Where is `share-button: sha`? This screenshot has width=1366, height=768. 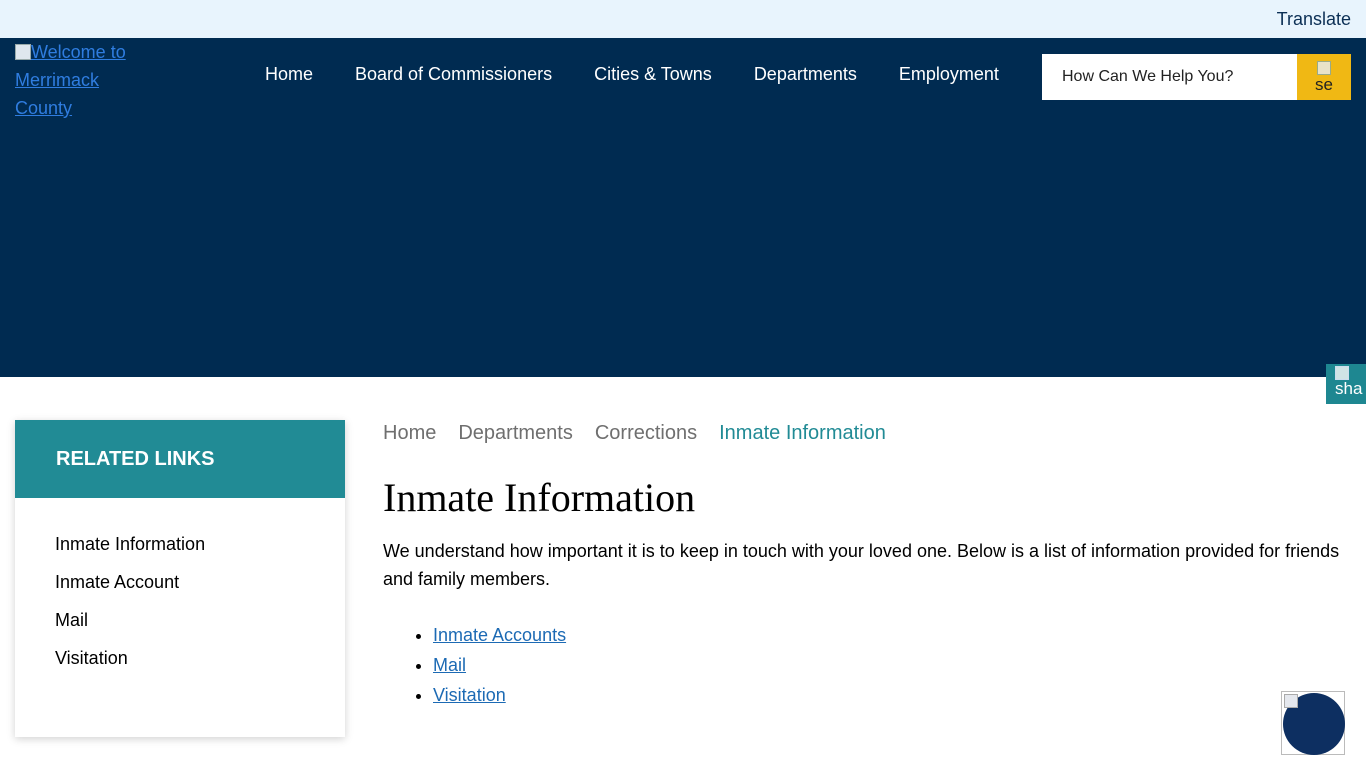 share-button: sha is located at coordinates (1346, 384).